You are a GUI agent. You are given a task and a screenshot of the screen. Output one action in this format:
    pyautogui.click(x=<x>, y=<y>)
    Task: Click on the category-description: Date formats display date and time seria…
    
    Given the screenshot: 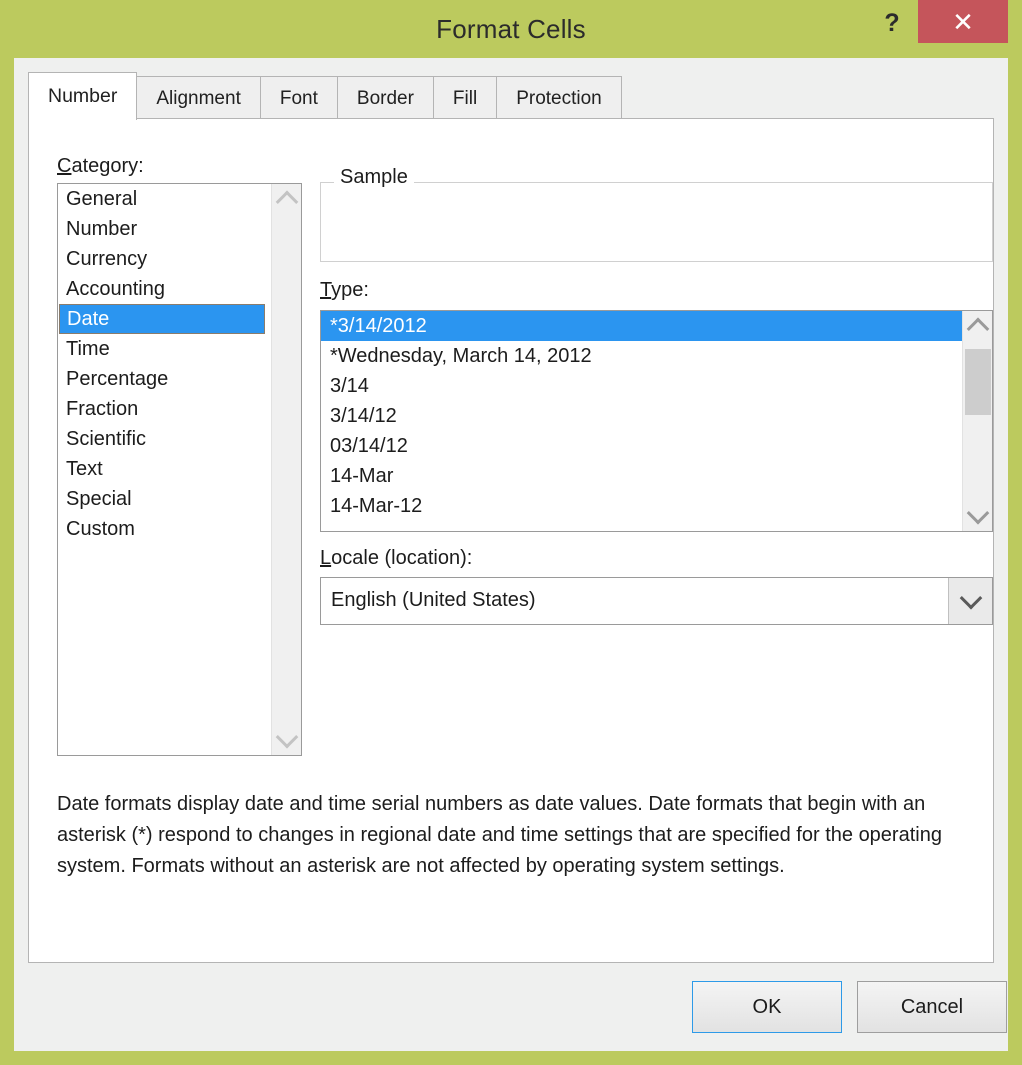 What is the action you would take?
    pyautogui.click(x=499, y=835)
    